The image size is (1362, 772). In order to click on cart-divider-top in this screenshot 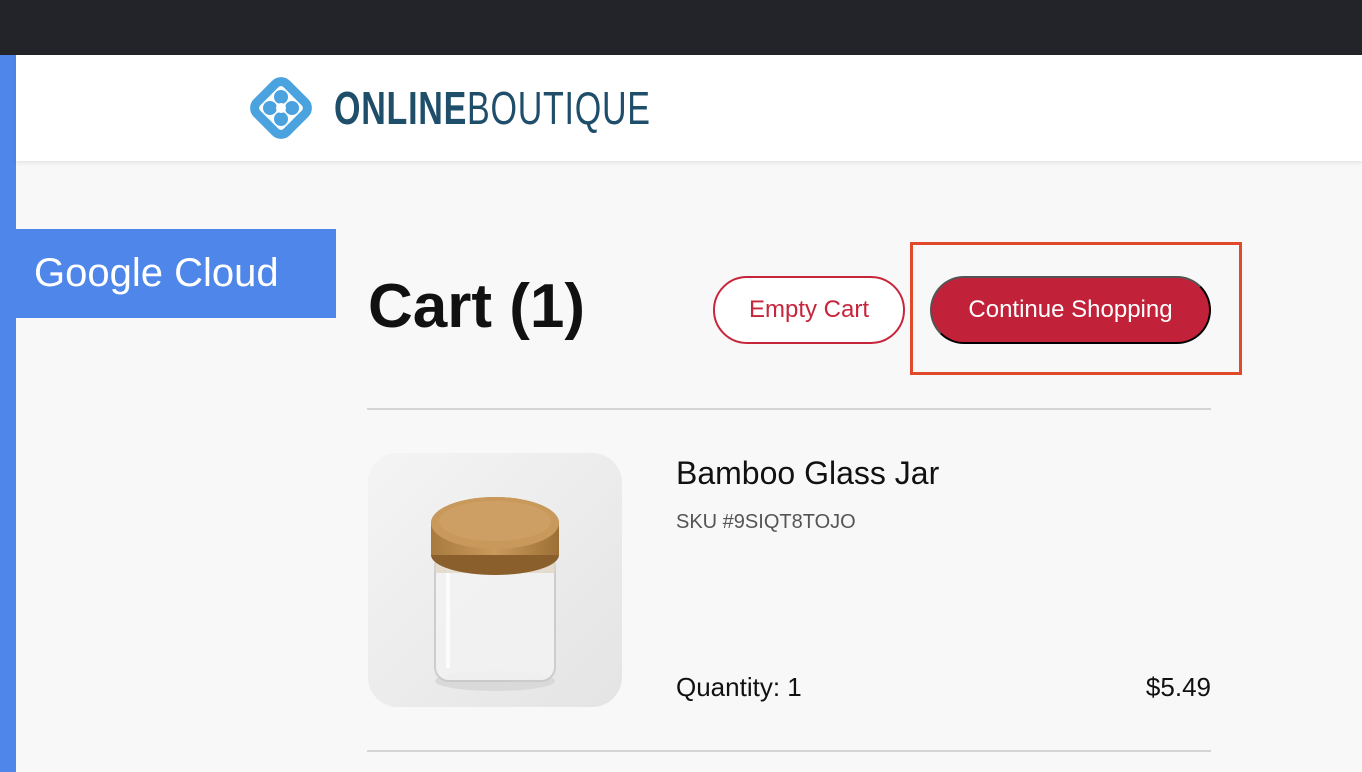, I will do `click(789, 409)`.